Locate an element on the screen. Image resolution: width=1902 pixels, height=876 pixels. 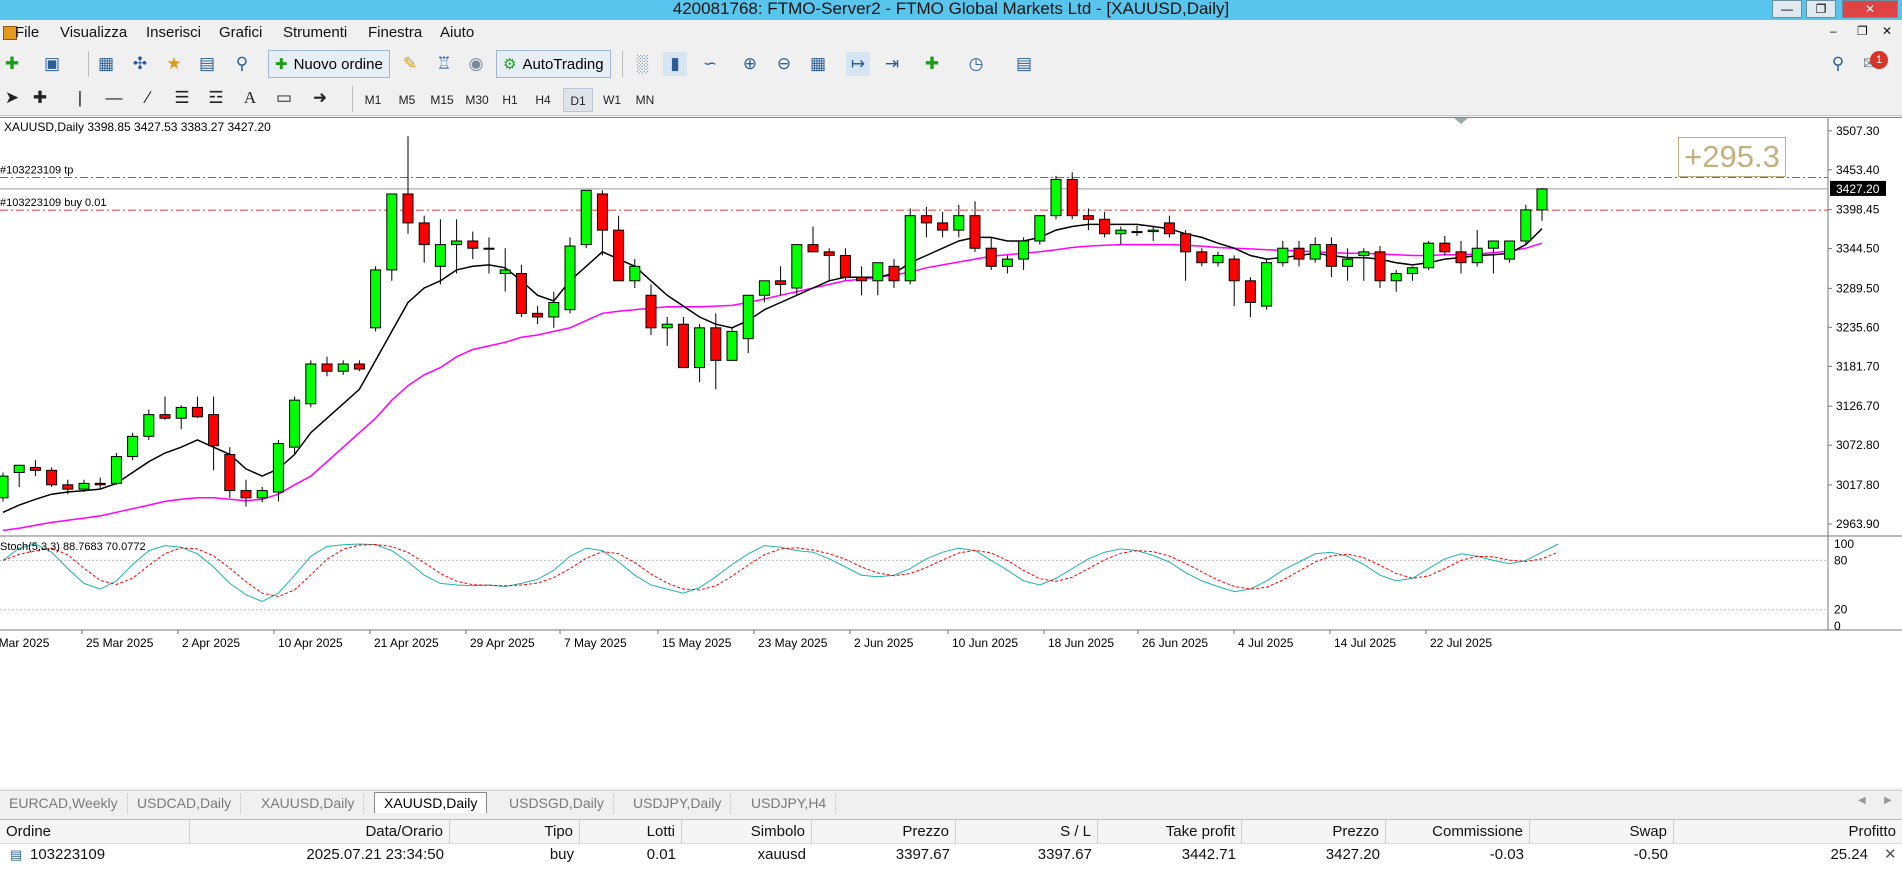
child-minimize-icon: – is located at coordinates (1833, 31).